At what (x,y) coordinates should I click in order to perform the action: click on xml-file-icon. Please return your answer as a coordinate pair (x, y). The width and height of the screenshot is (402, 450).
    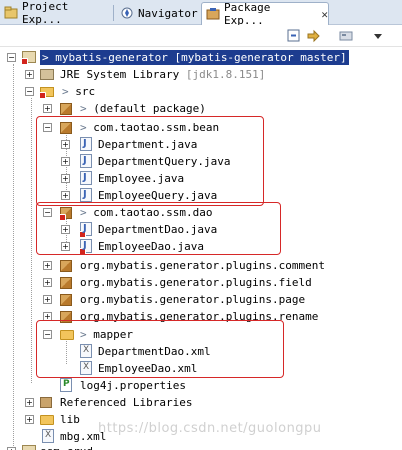
    Looking at the image, I should click on (48, 436).